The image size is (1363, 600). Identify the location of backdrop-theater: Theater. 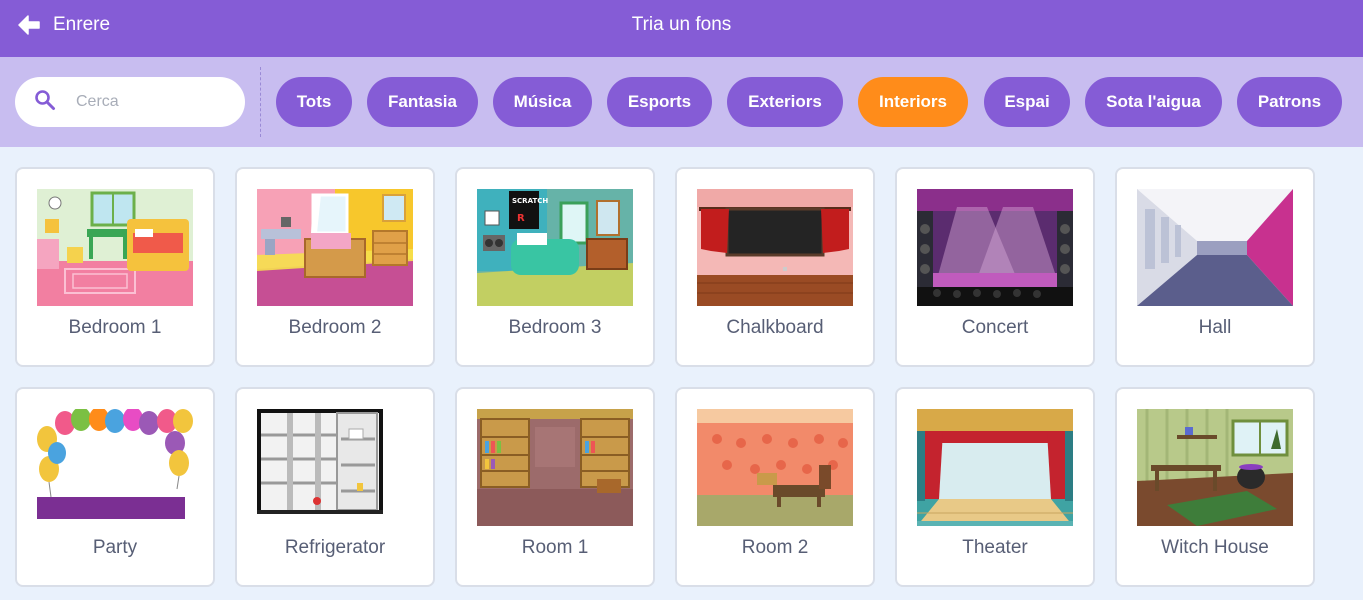
(995, 487).